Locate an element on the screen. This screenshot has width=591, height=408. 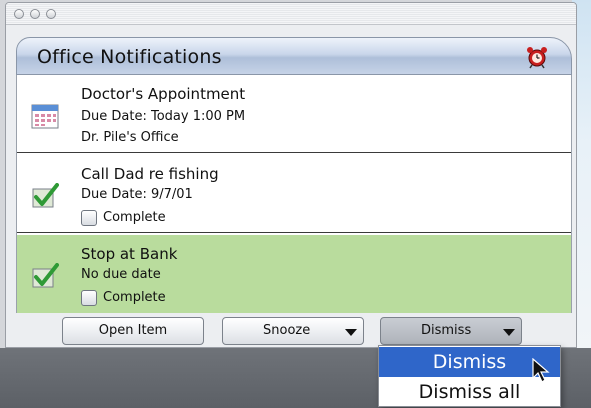
snooze-button: Snooze is located at coordinates (293, 331).